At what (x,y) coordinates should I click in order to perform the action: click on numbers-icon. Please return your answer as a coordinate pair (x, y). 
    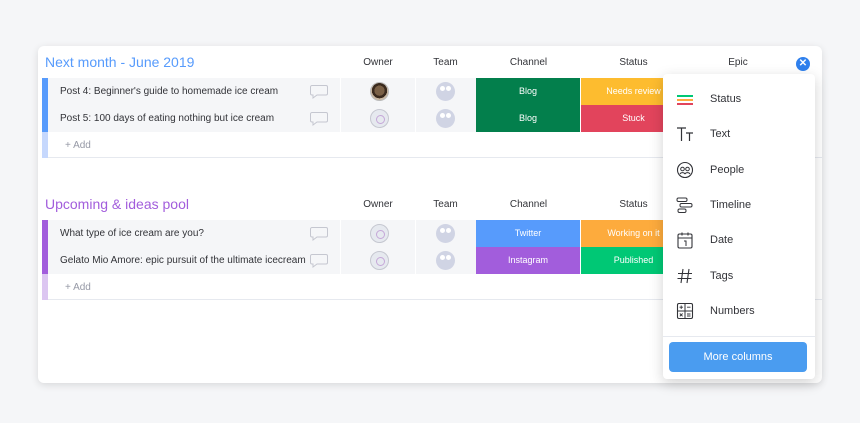
    Looking at the image, I should click on (685, 311).